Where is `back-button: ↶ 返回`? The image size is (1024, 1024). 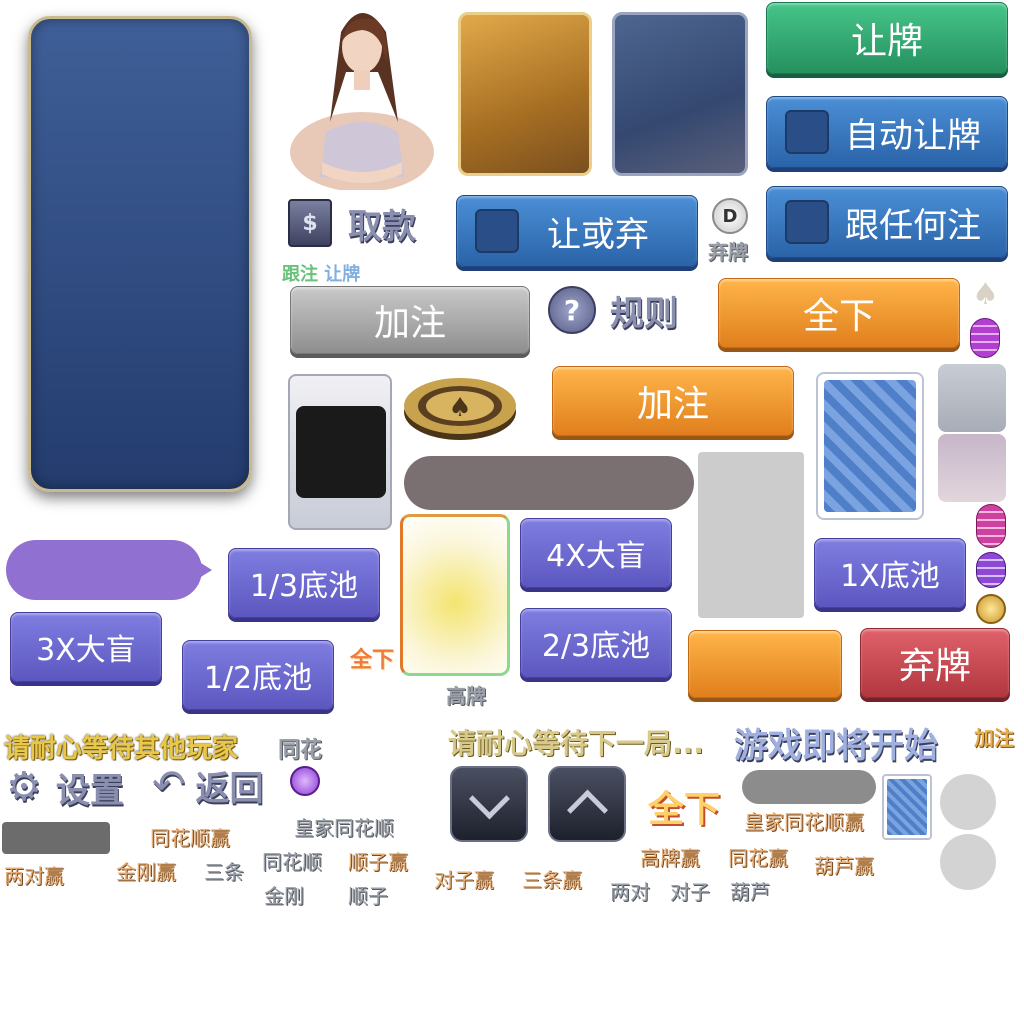 back-button: ↶ 返回 is located at coordinates (222, 785).